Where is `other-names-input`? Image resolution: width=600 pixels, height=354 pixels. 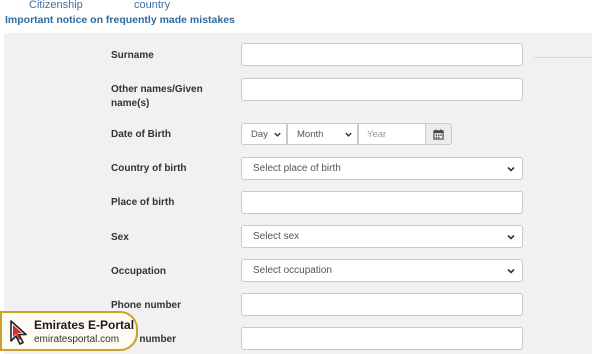 other-names-input is located at coordinates (382, 89).